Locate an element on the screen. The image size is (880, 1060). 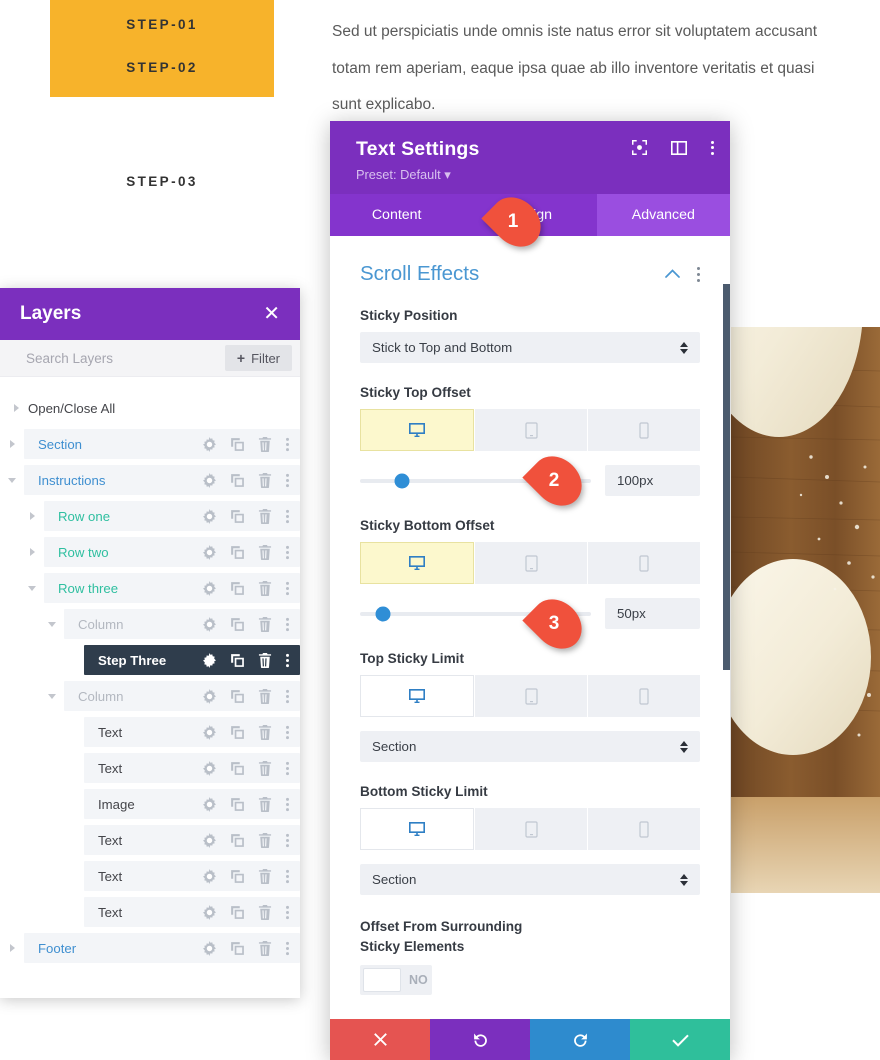
layer-row: Footer is located at coordinates (150, 948).